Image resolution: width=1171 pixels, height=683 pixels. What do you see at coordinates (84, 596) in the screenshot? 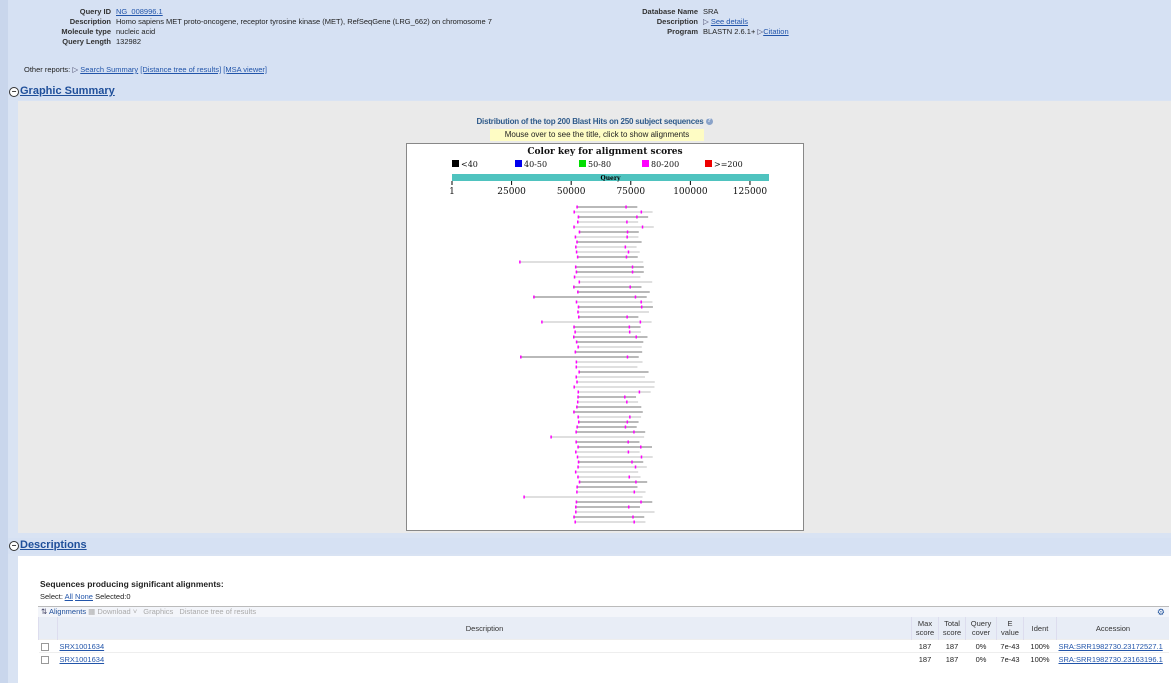
I see `select-none-link: None` at bounding box center [84, 596].